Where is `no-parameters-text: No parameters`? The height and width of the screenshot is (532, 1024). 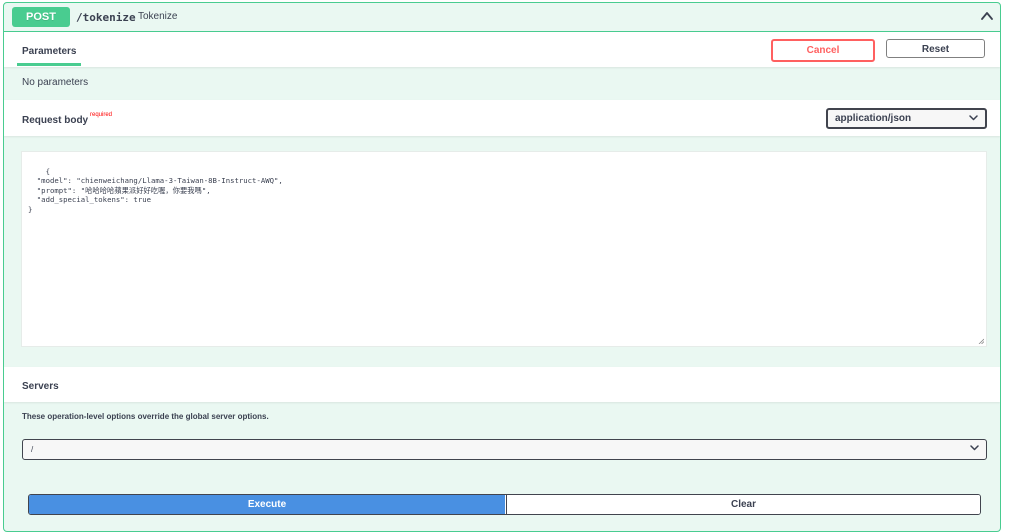 no-parameters-text: No parameters is located at coordinates (55, 82).